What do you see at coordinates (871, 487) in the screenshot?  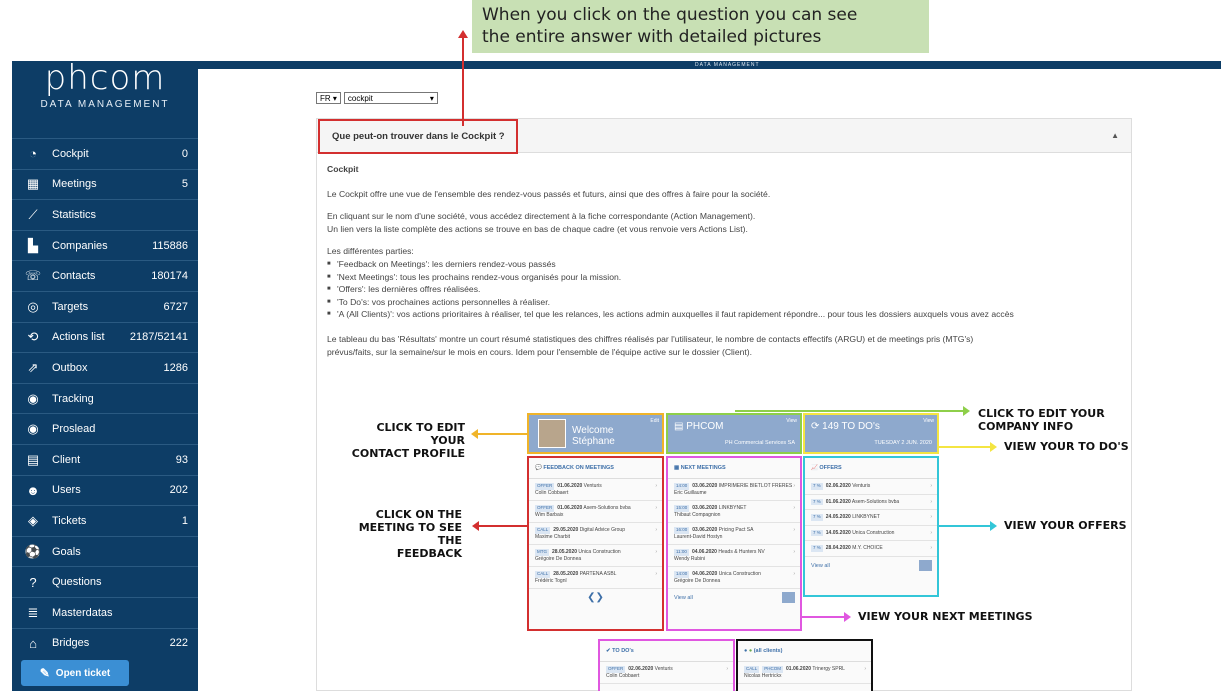 I see `list-item: 7 % 02.06.2020 Venturis` at bounding box center [871, 487].